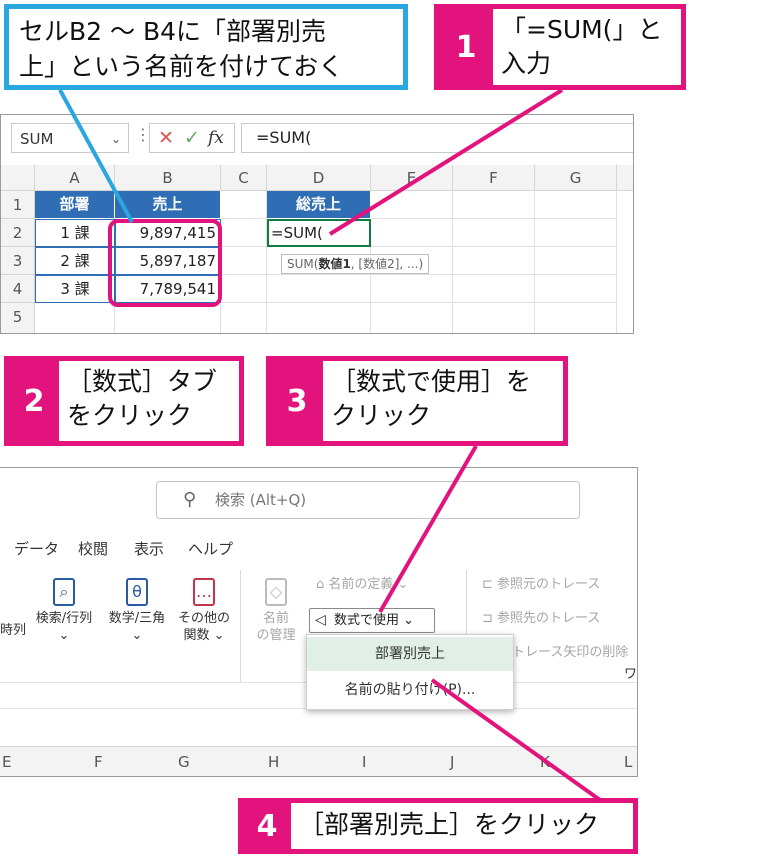 The height and width of the screenshot is (857, 783). What do you see at coordinates (412, 289) in the screenshot?
I see `cell-e4` at bounding box center [412, 289].